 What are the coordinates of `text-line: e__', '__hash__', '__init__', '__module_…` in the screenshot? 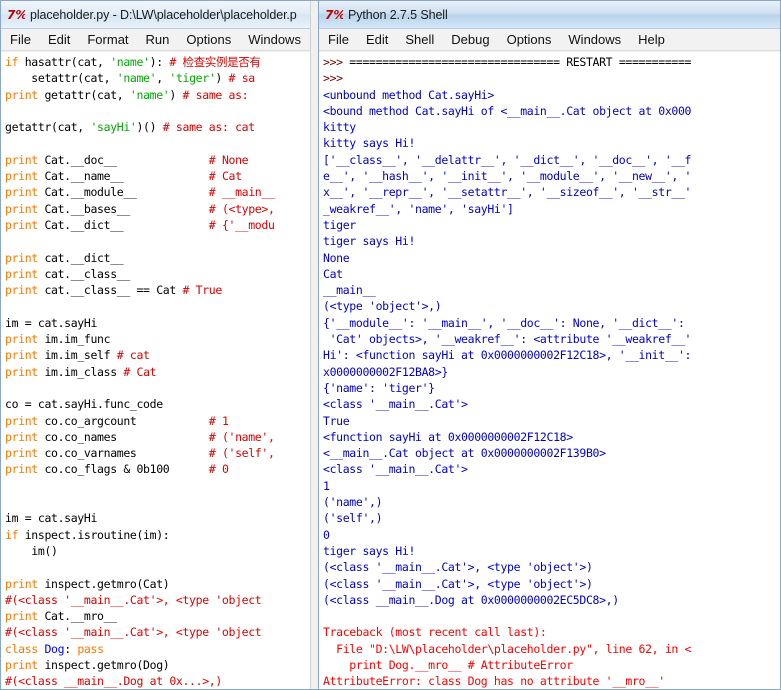 It's located at (551, 176).